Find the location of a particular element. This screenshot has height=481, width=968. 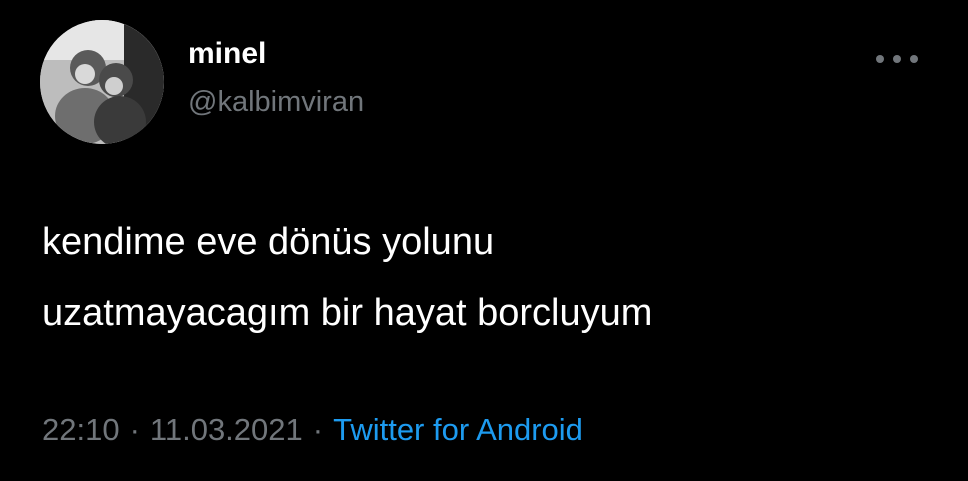

tweet-source-link: Twitter for Android is located at coordinates (458, 429).